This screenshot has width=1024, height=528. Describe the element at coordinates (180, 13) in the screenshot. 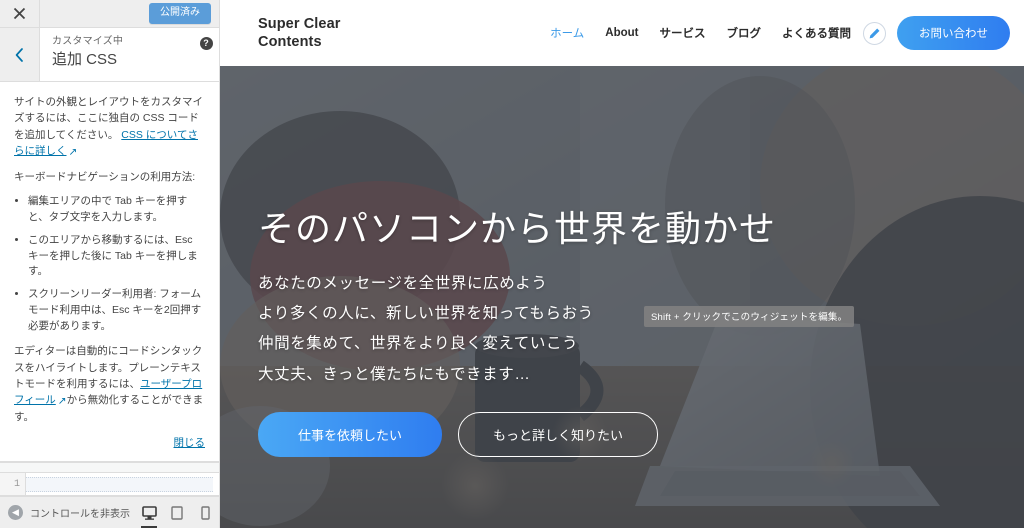

I see `publish-button: 公開済み` at that location.